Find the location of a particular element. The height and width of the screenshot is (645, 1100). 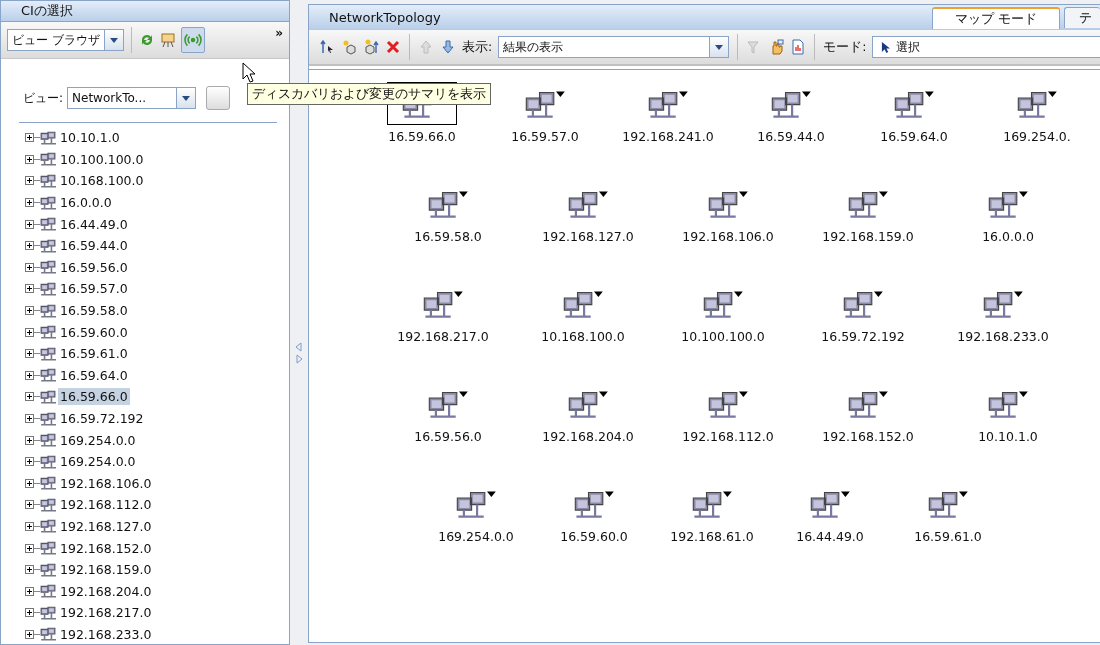

tree-item: 16.59.57.0 is located at coordinates (94, 289).